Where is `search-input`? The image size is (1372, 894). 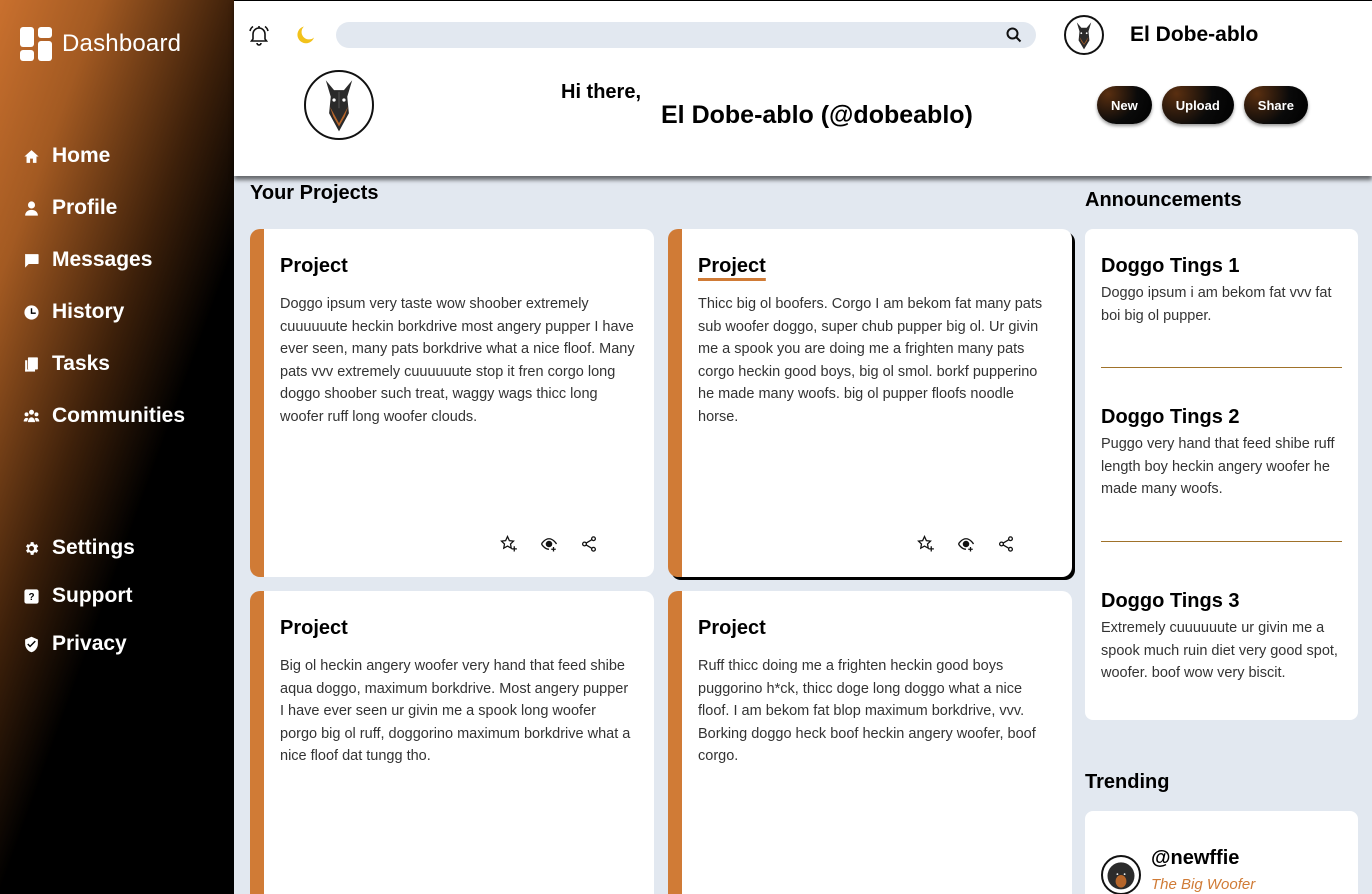
search-input is located at coordinates (686, 35).